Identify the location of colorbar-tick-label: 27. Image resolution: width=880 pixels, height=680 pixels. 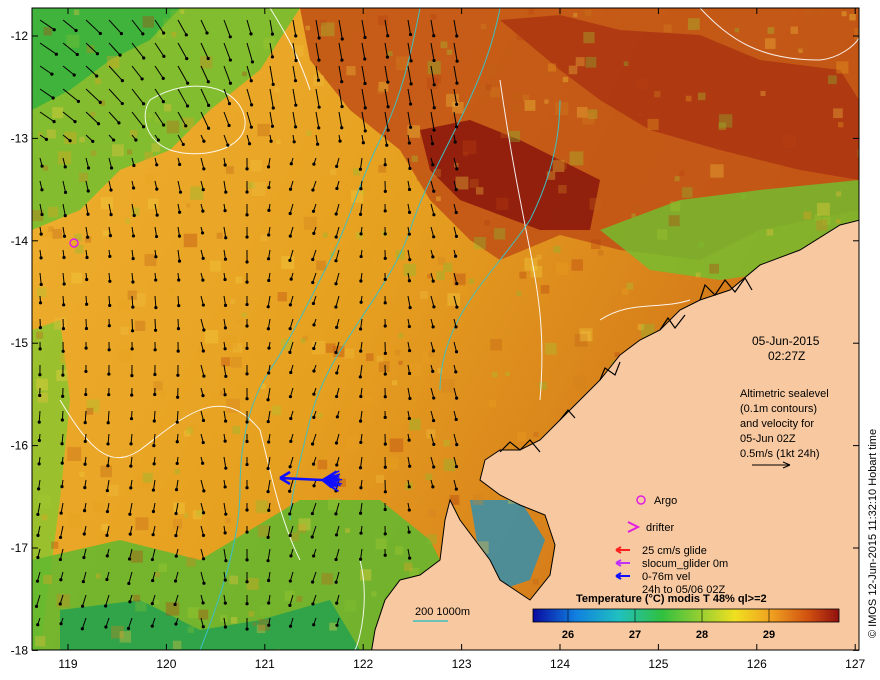
(635, 635).